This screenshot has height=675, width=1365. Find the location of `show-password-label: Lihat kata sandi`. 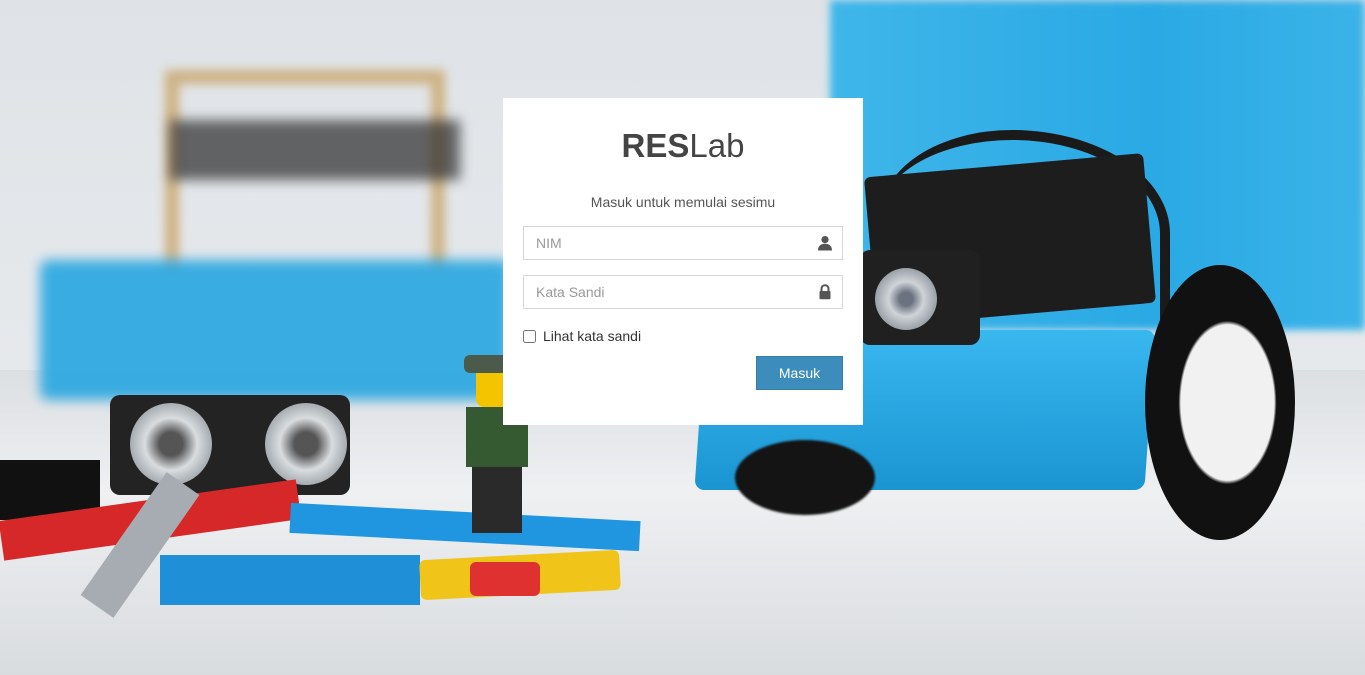

show-password-label: Lihat kata sandi is located at coordinates (592, 336).